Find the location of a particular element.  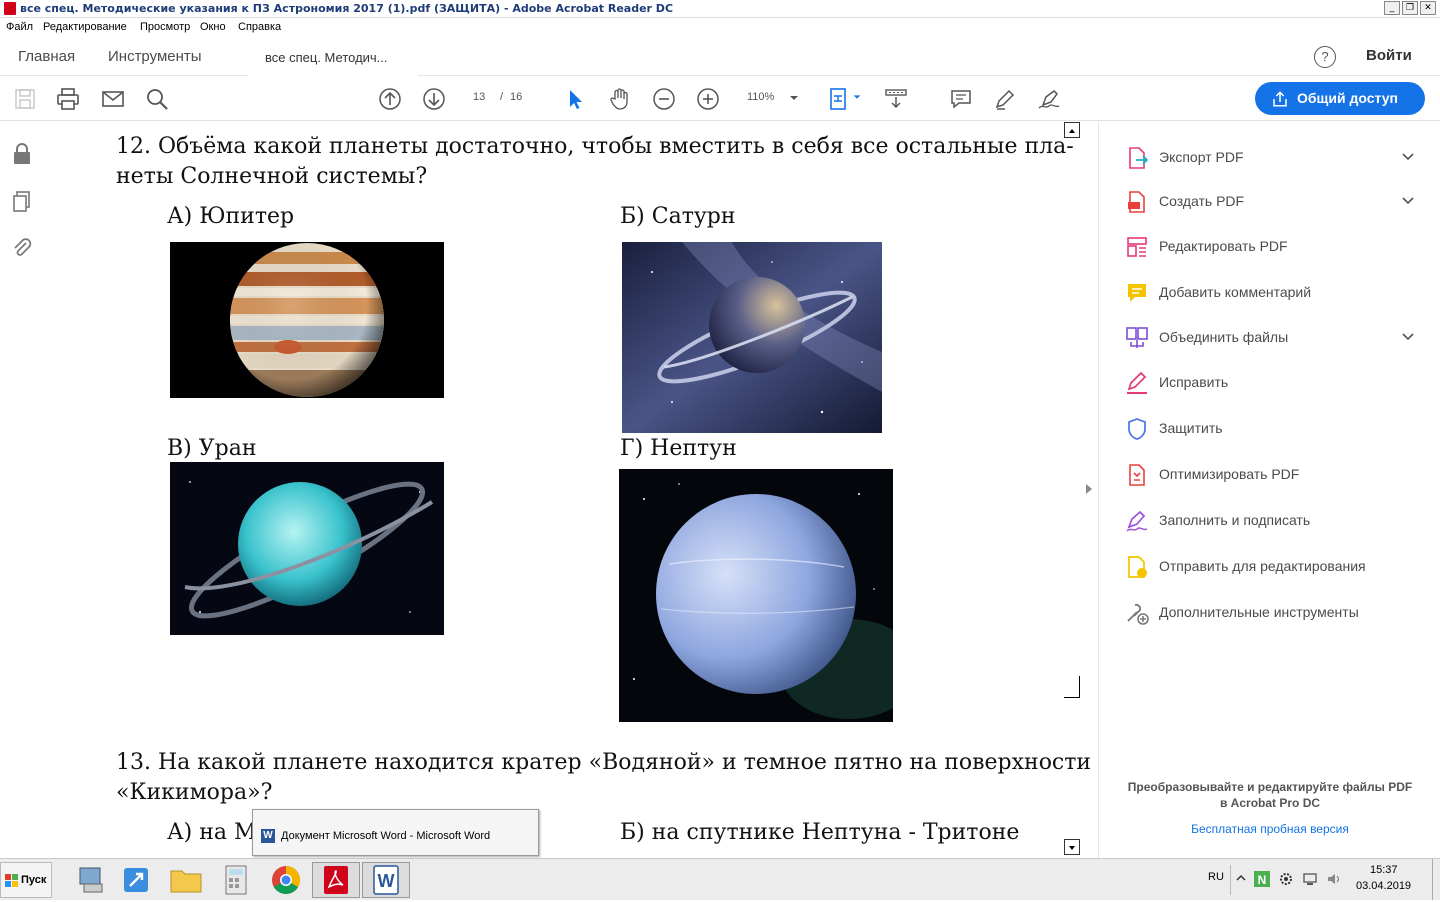

network-icon is located at coordinates (1310, 879).